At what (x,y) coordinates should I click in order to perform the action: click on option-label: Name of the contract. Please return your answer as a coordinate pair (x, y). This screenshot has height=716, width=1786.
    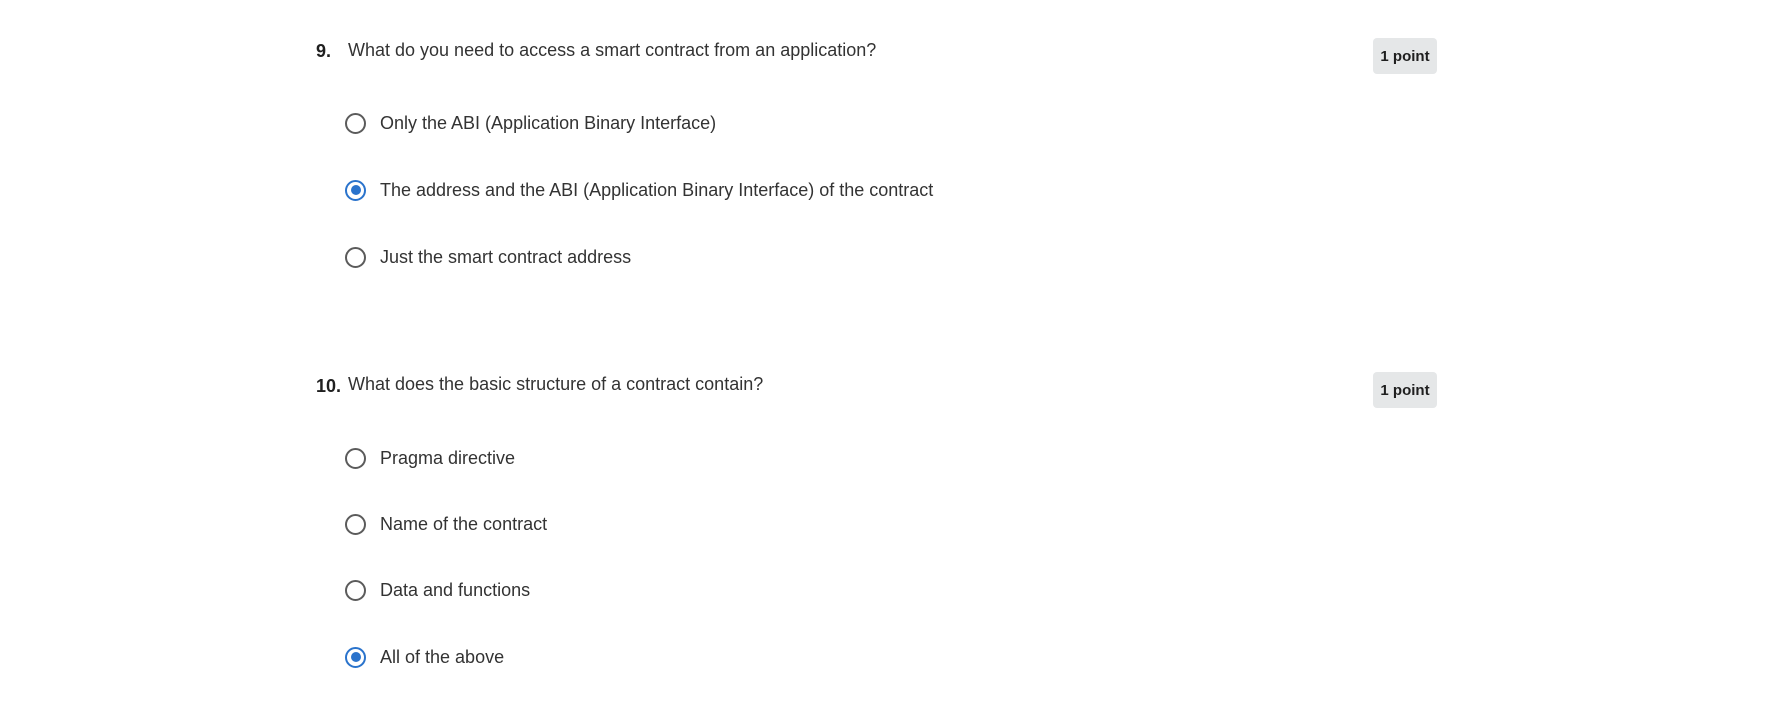
    Looking at the image, I should click on (464, 523).